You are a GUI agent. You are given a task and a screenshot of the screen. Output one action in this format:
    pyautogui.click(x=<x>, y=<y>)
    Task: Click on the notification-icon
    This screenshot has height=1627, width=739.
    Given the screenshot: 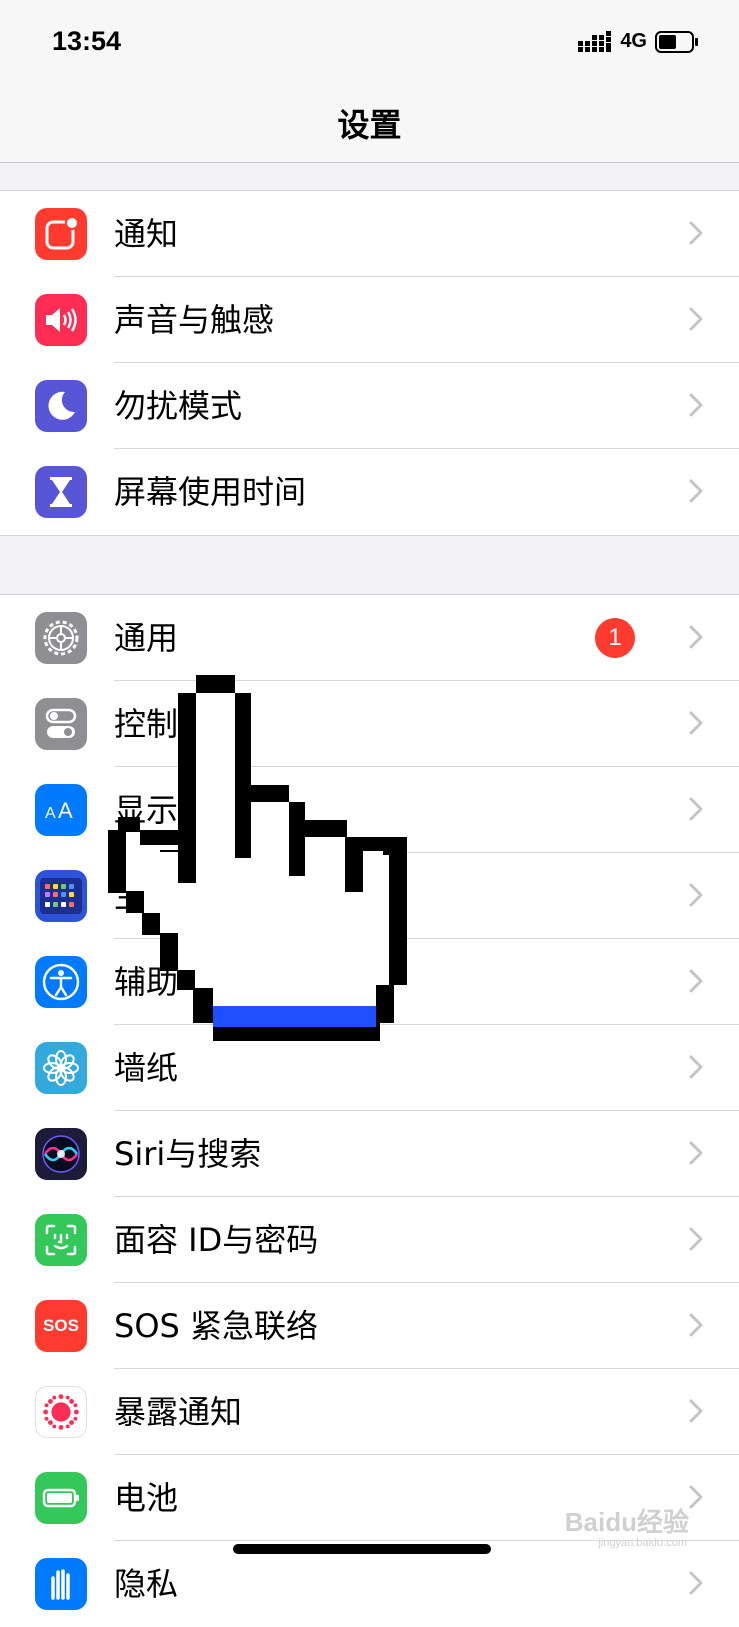 What is the action you would take?
    pyautogui.click(x=61, y=234)
    